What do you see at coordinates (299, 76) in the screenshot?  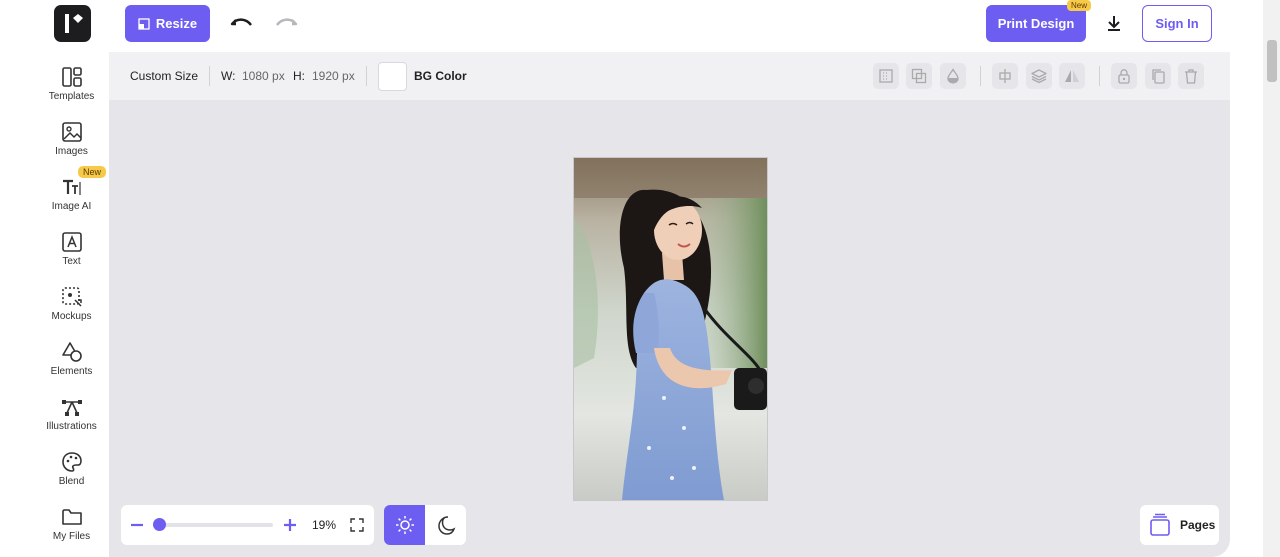 I see `height-label: H:` at bounding box center [299, 76].